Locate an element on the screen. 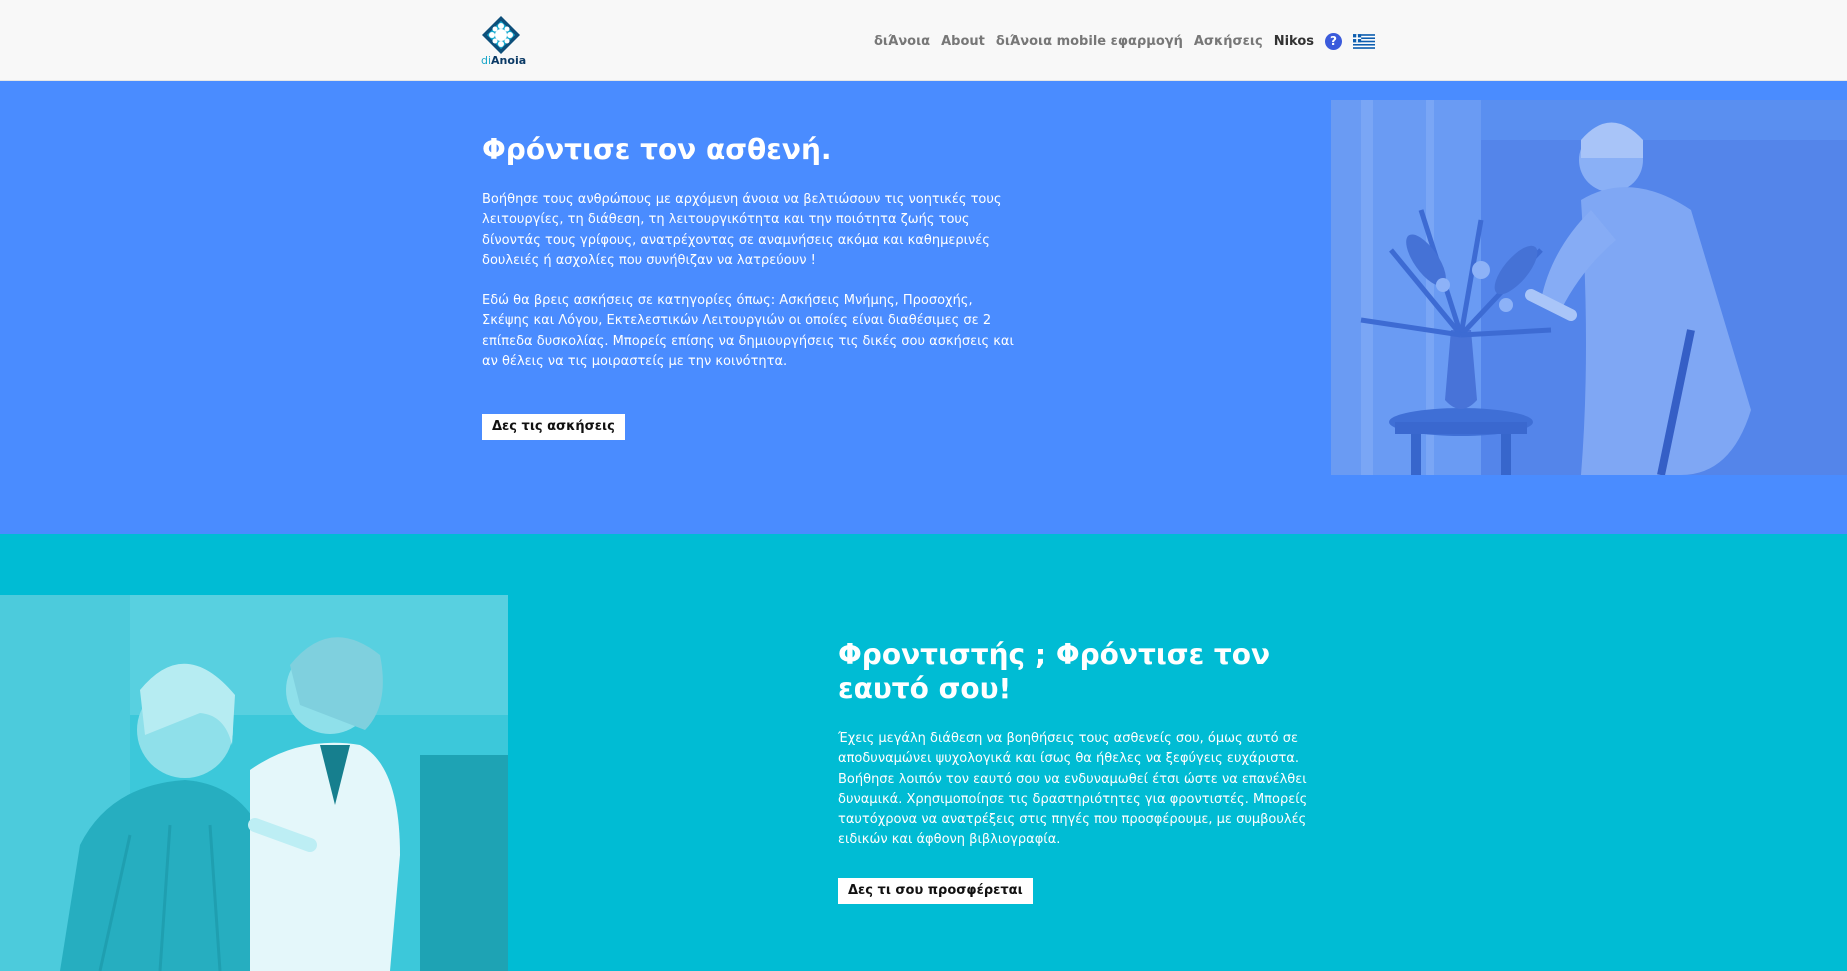 The height and width of the screenshot is (971, 1847). view-offerings-button: Δες τι σου προσφέρεται is located at coordinates (935, 891).